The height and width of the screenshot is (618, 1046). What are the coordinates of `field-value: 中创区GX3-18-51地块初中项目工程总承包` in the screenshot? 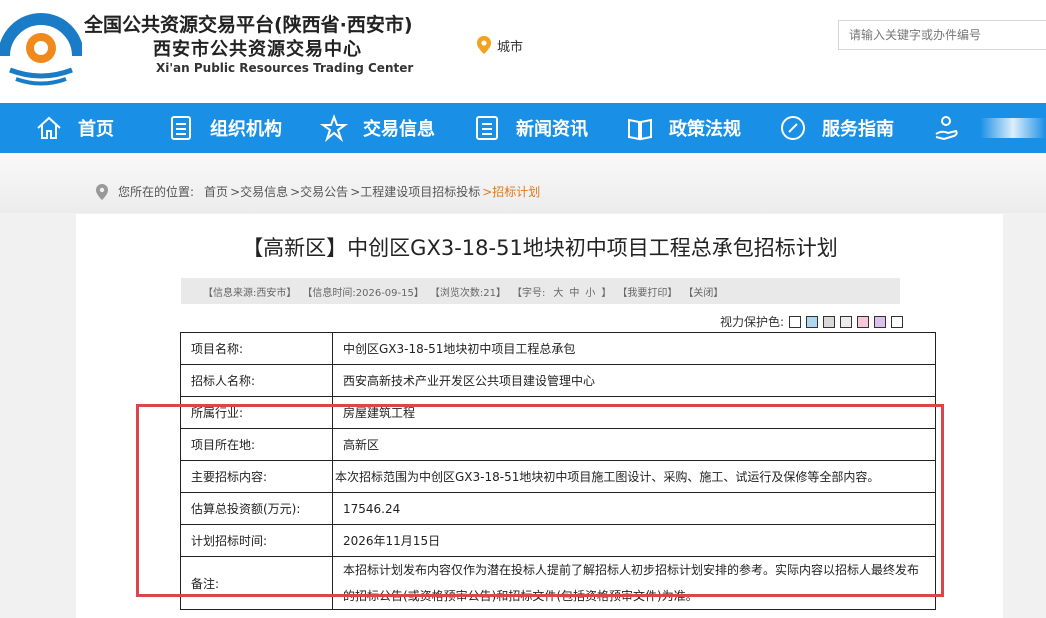 It's located at (634, 348).